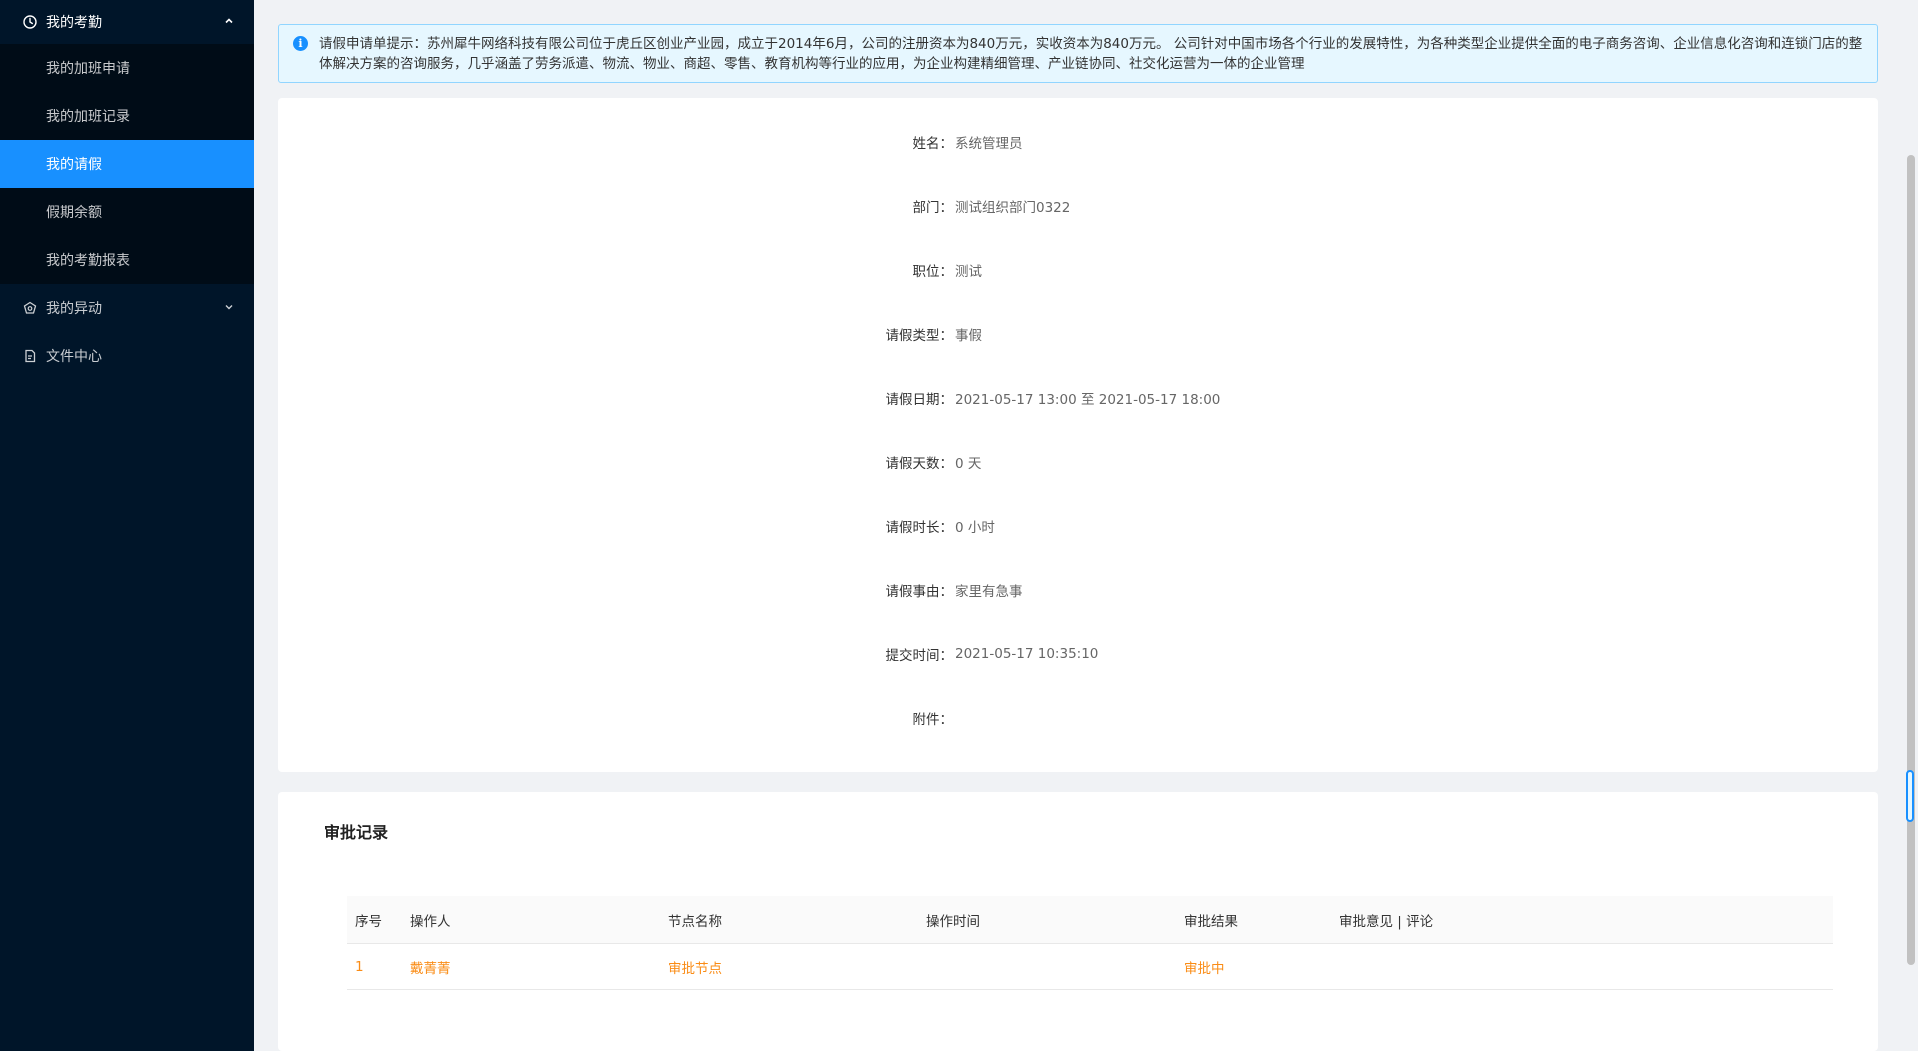 This screenshot has height=1051, width=1918. Describe the element at coordinates (127, 308) in the screenshot. I see `sidebar-item-my-changes: 我的异动` at that location.